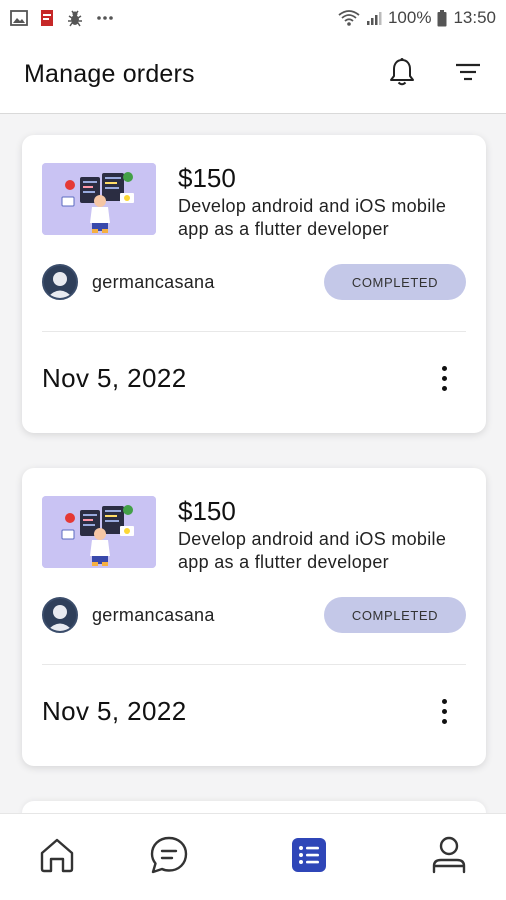  Describe the element at coordinates (47, 18) in the screenshot. I see `pdf-icon` at that location.